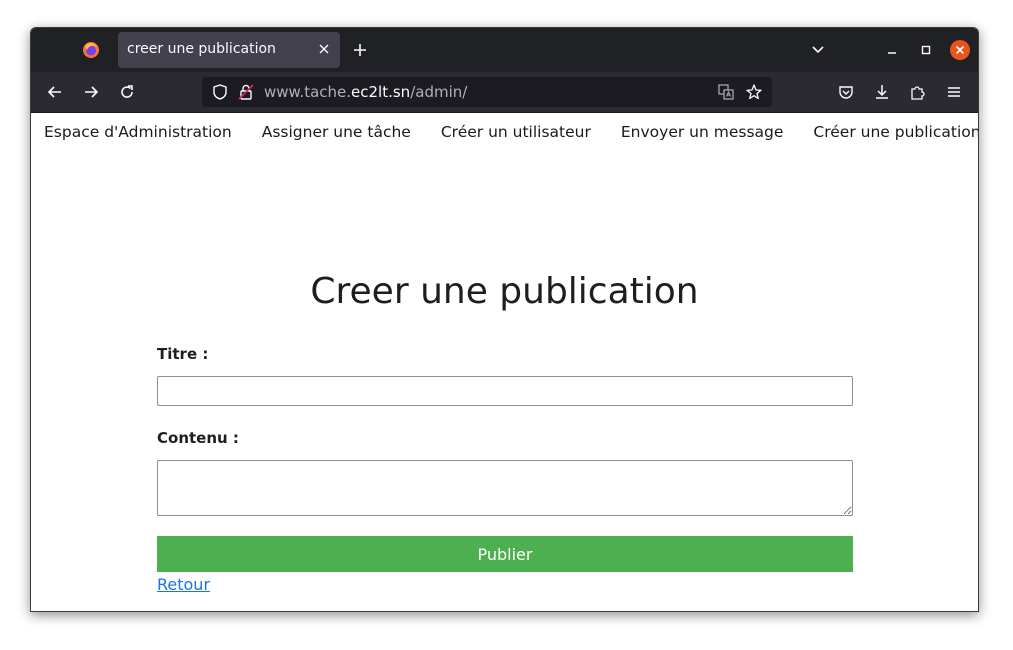 The height and width of the screenshot is (650, 1013). I want to click on minimize-icon, so click(892, 50).